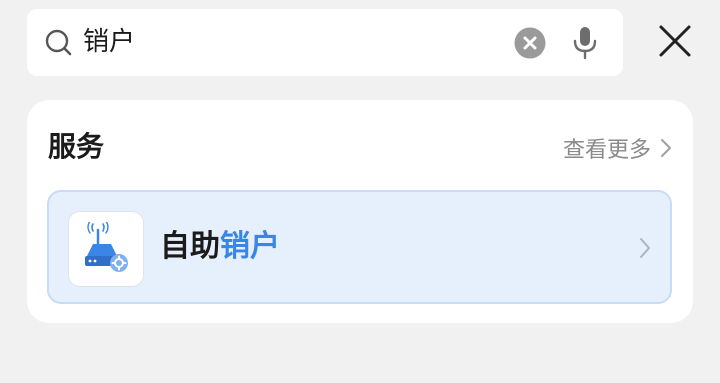 The width and height of the screenshot is (720, 383). What do you see at coordinates (303, 42) in the screenshot?
I see `search-input` at bounding box center [303, 42].